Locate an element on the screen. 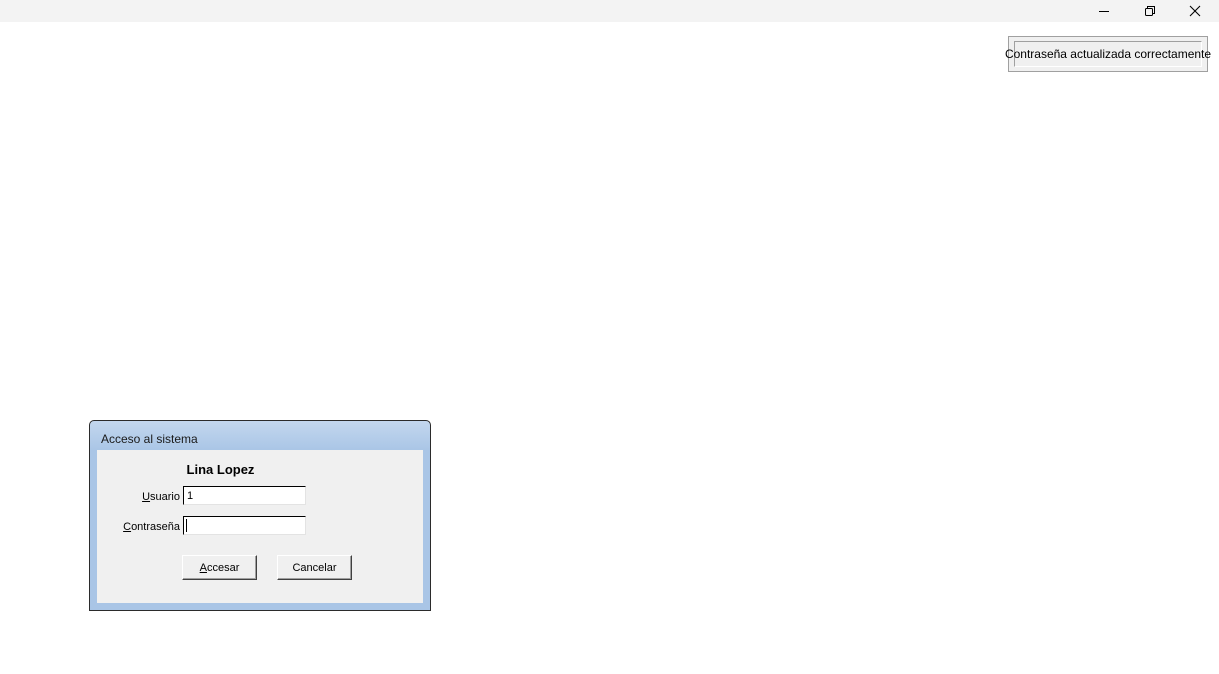 The height and width of the screenshot is (674, 1219). accesar-button: Accesar is located at coordinates (219, 567).